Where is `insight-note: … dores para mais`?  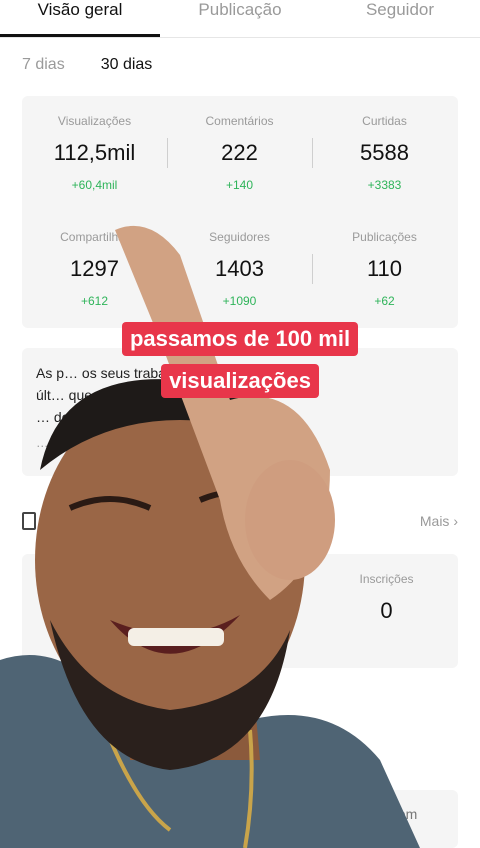
insight-note: … dores para mais is located at coordinates (89, 443).